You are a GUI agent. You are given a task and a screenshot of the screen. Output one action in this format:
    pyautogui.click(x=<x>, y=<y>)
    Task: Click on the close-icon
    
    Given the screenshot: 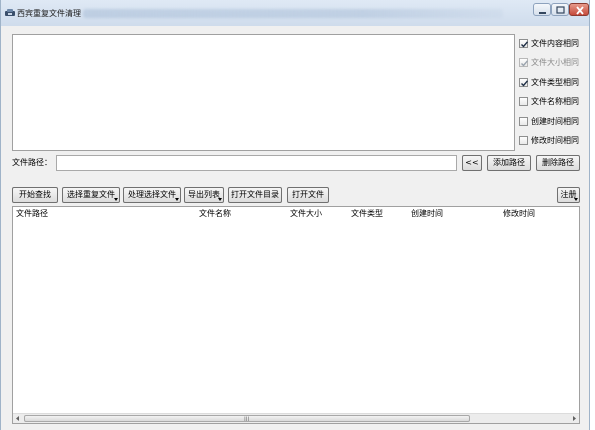 What is the action you would take?
    pyautogui.click(x=580, y=10)
    